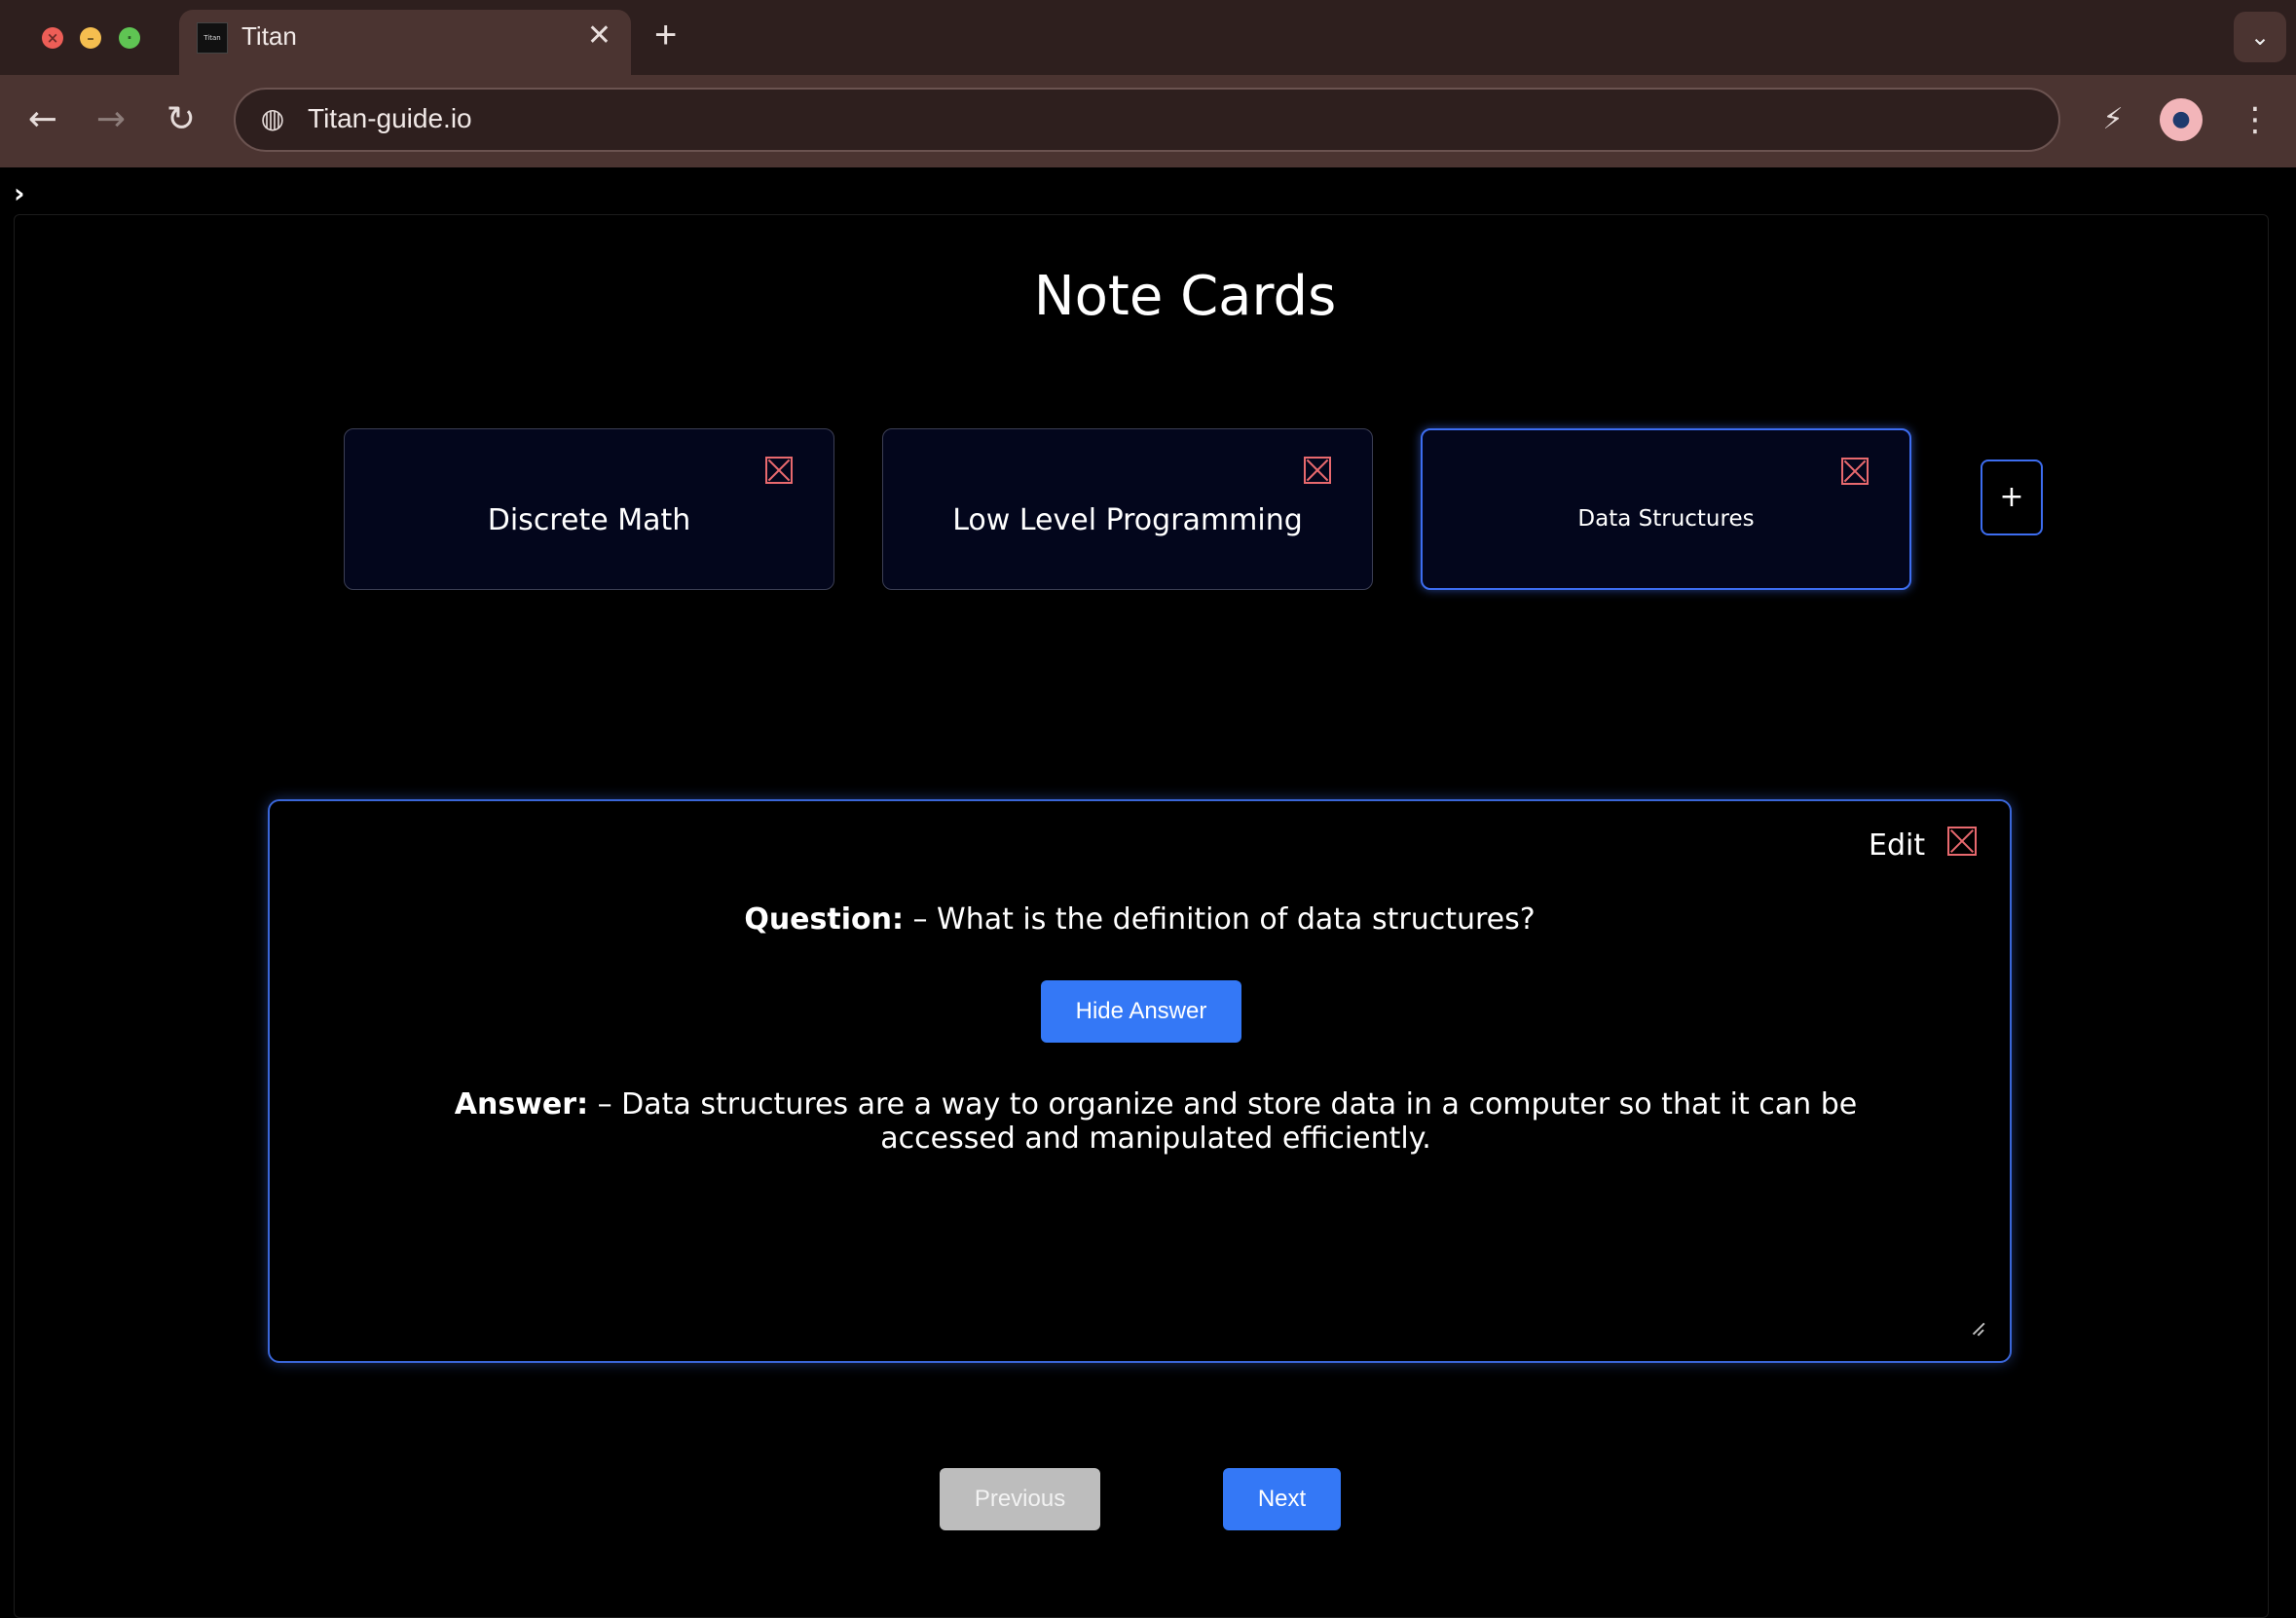  I want to click on site-info-globe-icon: ◍, so click(273, 118).